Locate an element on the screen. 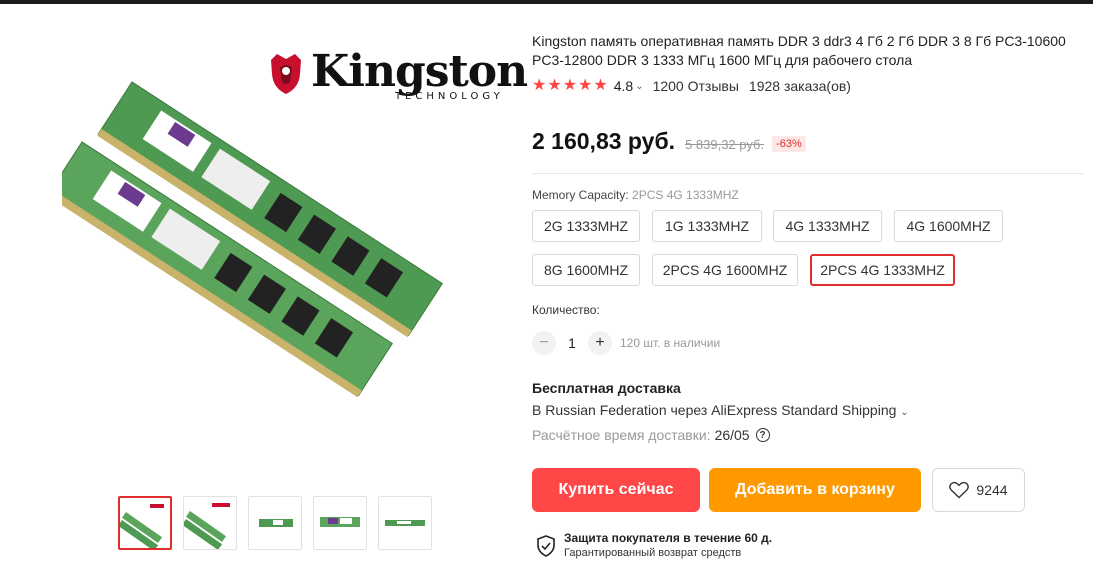 The height and width of the screenshot is (584, 1093). delivery-time-label: Расчётное время доставки: is located at coordinates (621, 435).